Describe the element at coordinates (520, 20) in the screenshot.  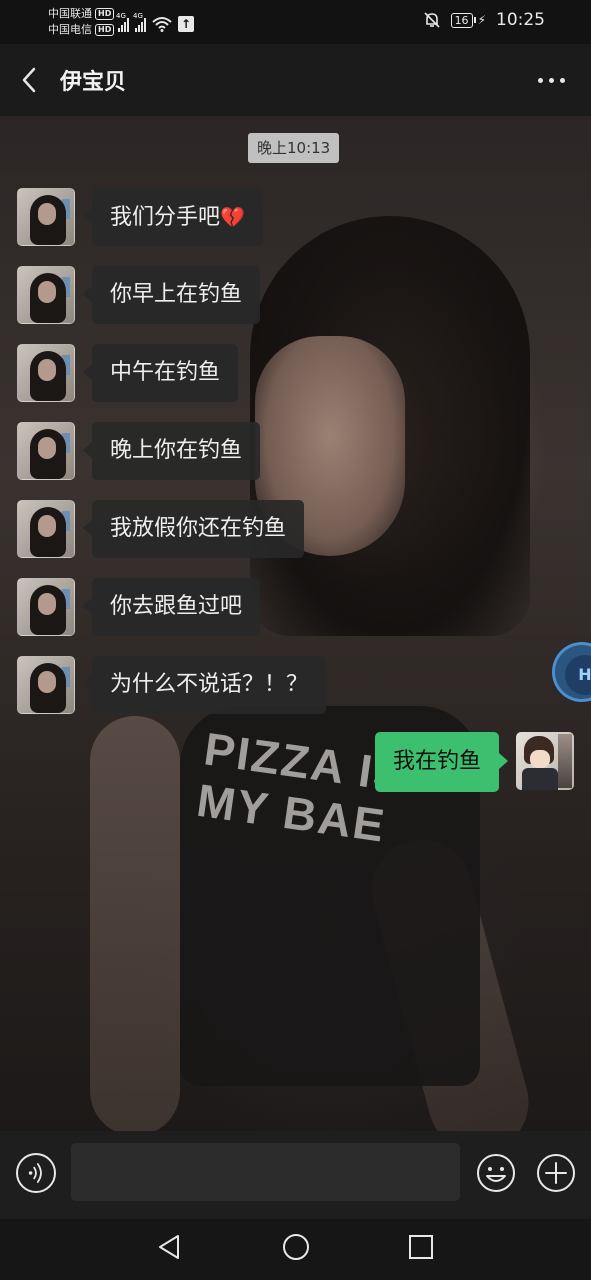
I see `clock: 10:25` at that location.